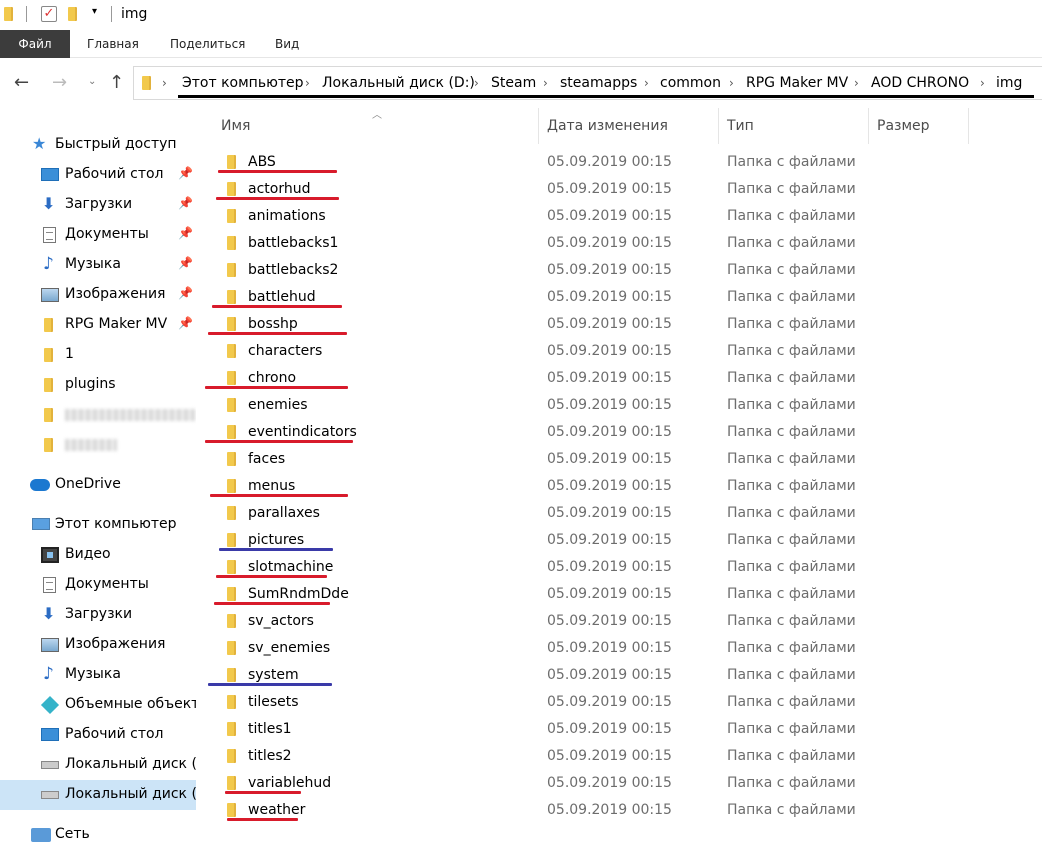 The width and height of the screenshot is (1042, 868). What do you see at coordinates (607, 126) in the screenshot?
I see `column-header-date: Дата изменения` at bounding box center [607, 126].